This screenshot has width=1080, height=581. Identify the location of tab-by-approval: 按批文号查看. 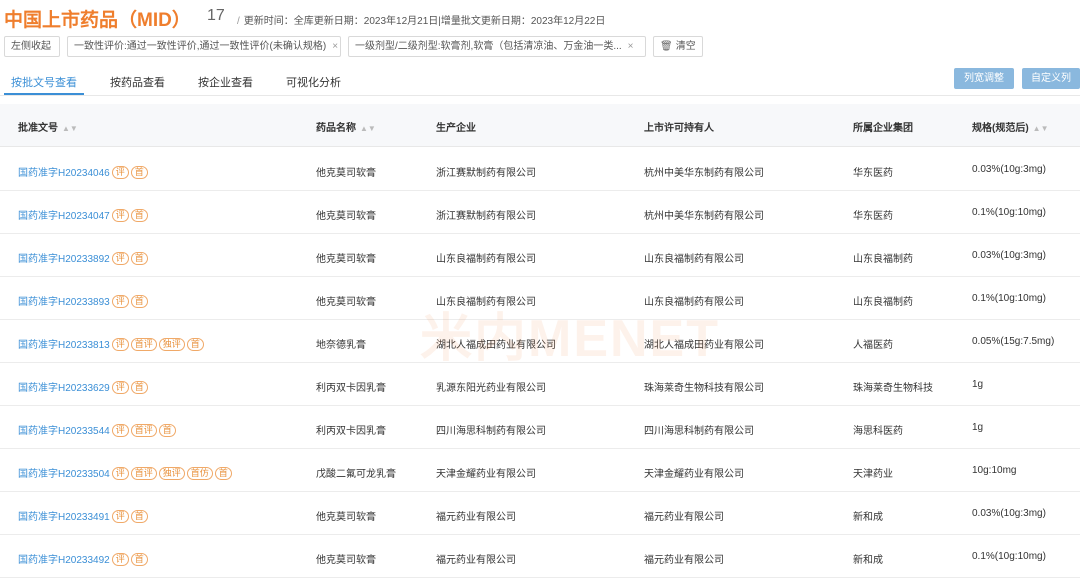
(44, 82).